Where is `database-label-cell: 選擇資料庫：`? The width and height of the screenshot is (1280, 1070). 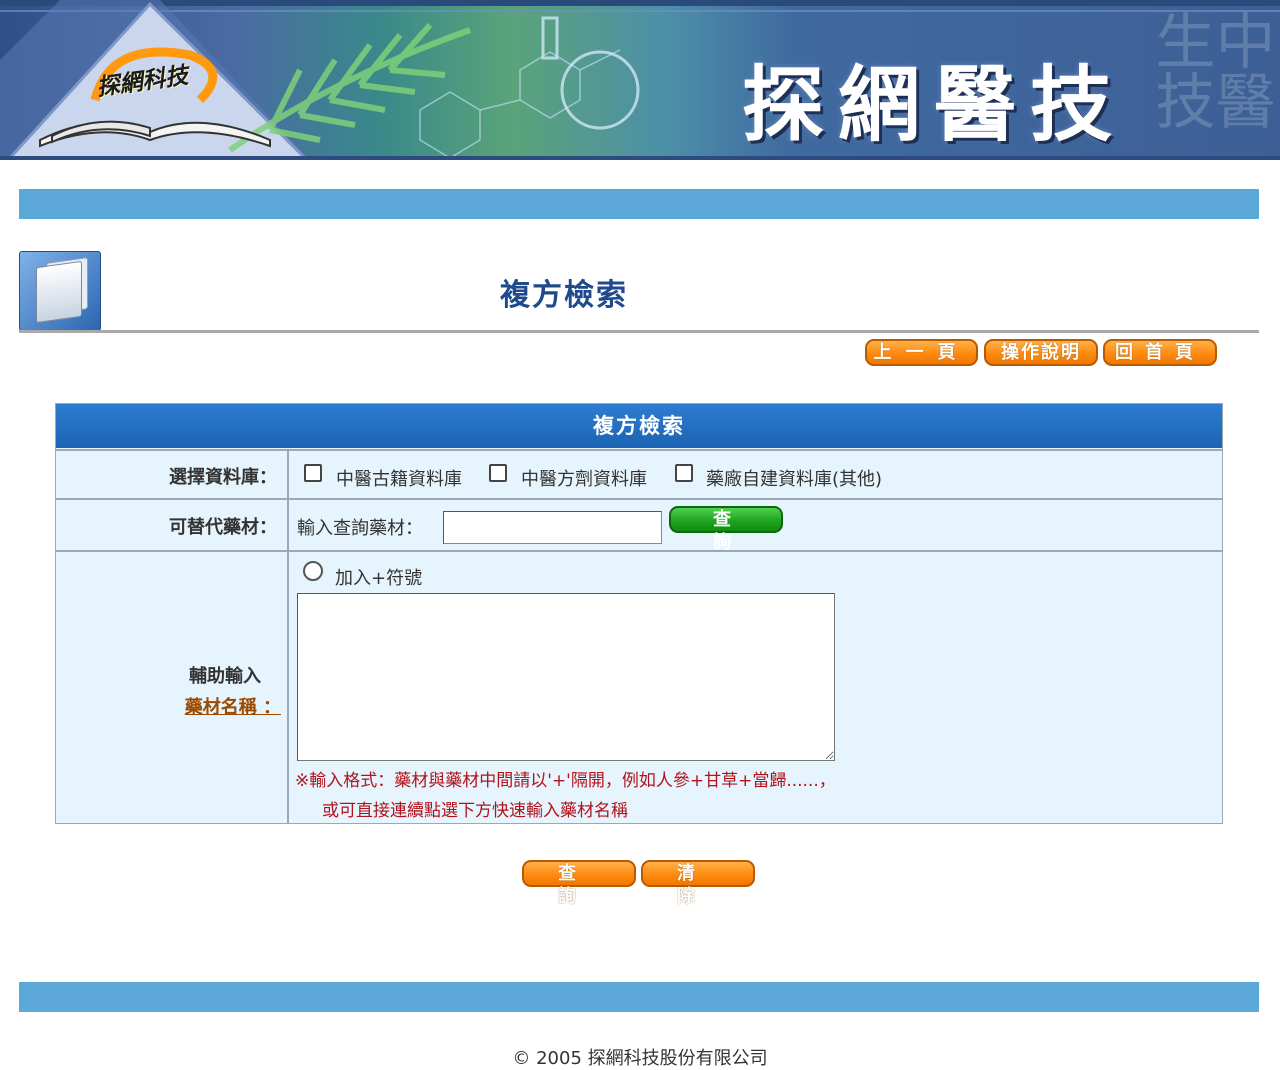 database-label-cell: 選擇資料庫： is located at coordinates (172, 475).